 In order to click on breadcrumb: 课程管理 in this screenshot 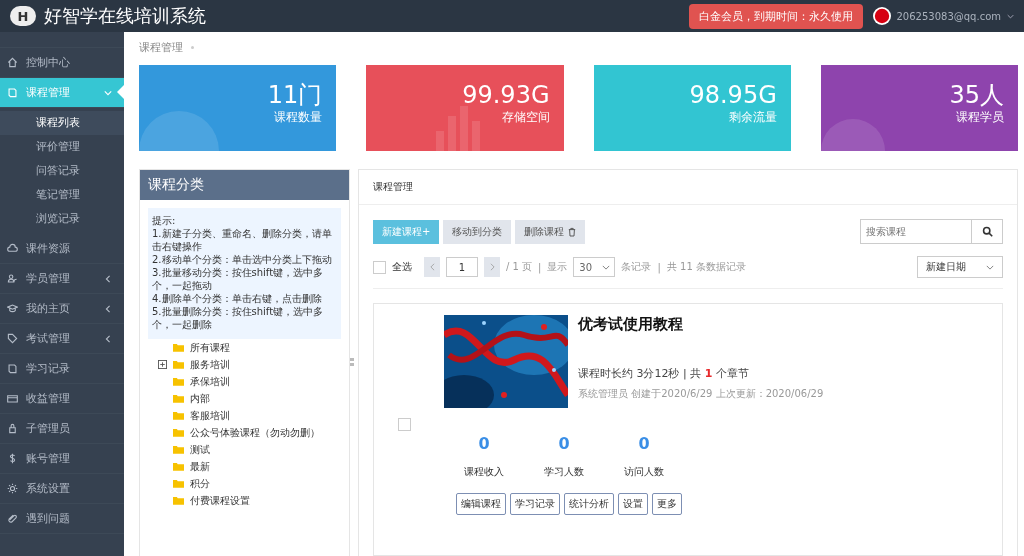, I will do `click(161, 47)`.